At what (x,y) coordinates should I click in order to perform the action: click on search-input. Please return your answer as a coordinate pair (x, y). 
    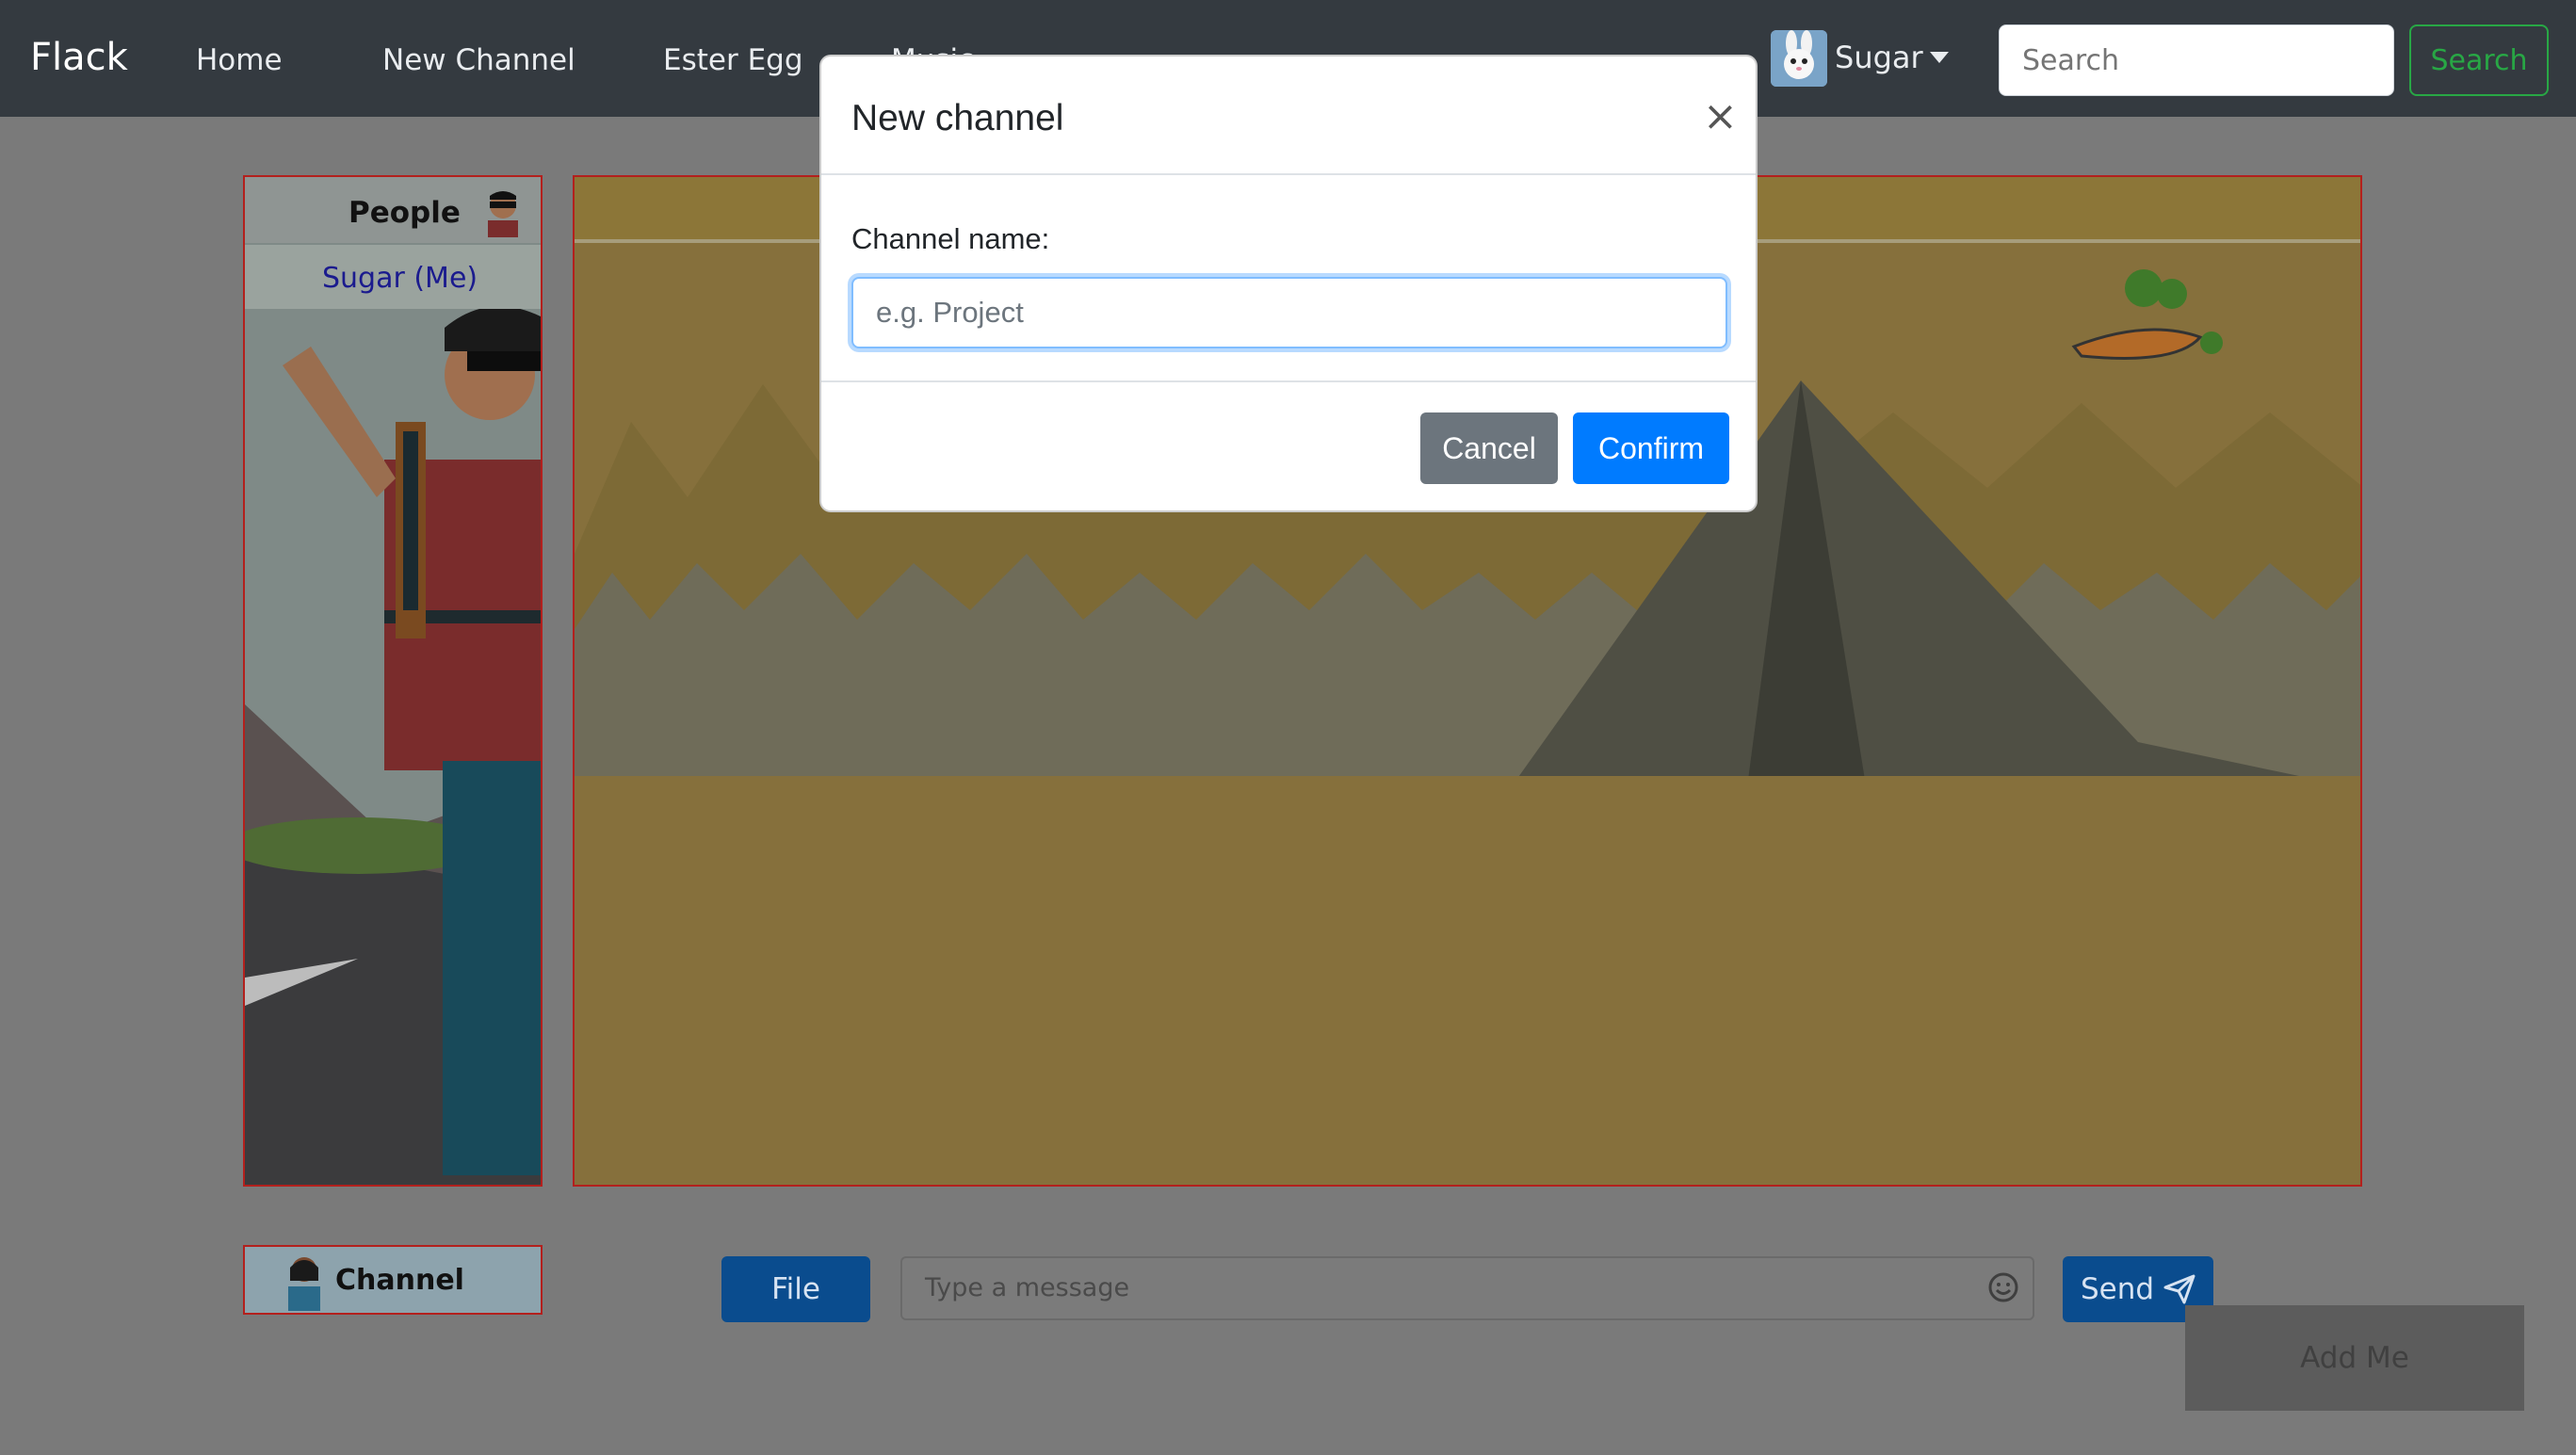
    Looking at the image, I should click on (2196, 60).